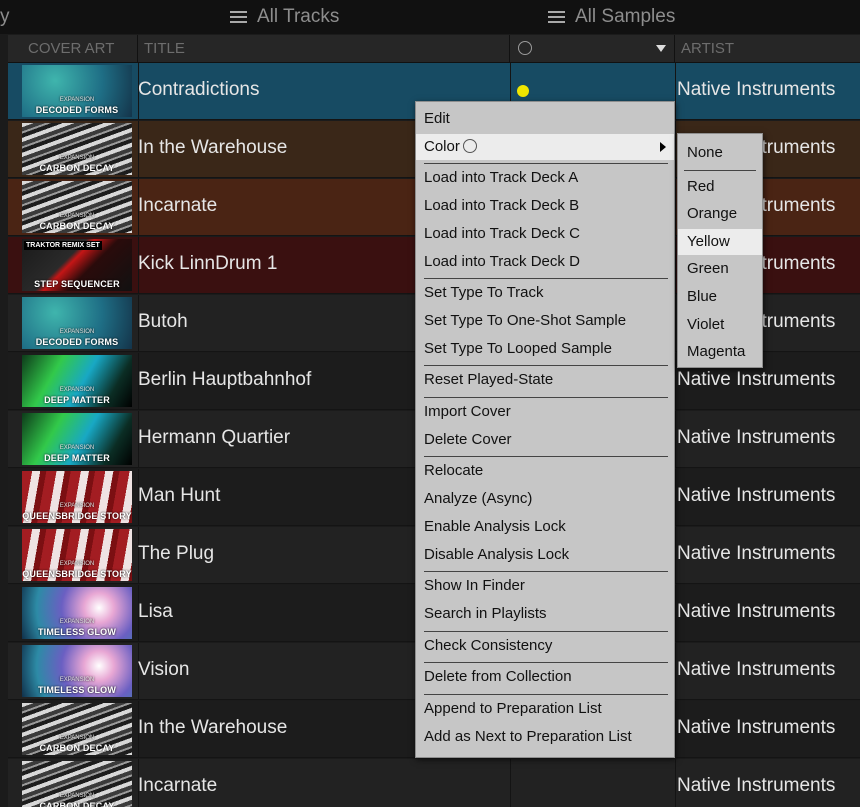 This screenshot has width=860, height=807. Describe the element at coordinates (178, 785) in the screenshot. I see `track-title: Incarnate` at that location.